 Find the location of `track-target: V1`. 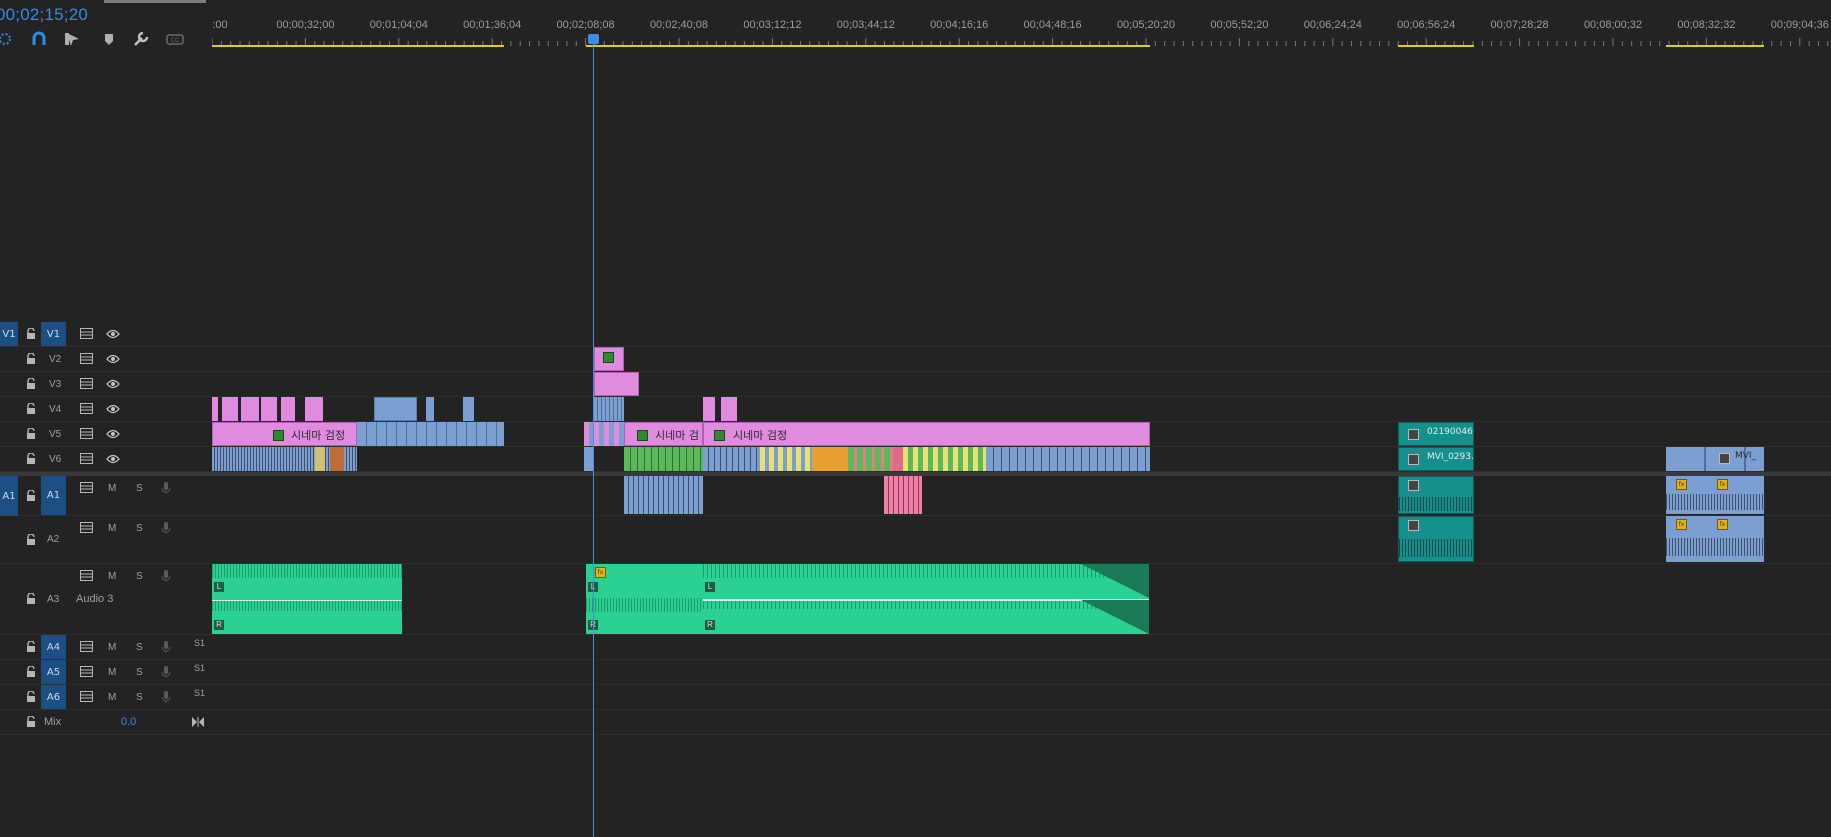

track-target: V1 is located at coordinates (53, 334).